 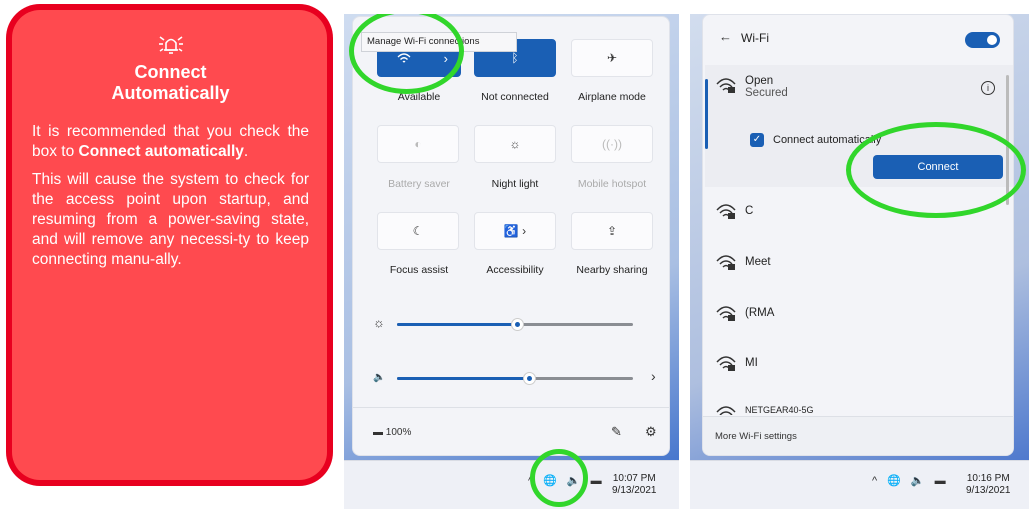 I want to click on focus-assist-tile: ☾, so click(x=418, y=231).